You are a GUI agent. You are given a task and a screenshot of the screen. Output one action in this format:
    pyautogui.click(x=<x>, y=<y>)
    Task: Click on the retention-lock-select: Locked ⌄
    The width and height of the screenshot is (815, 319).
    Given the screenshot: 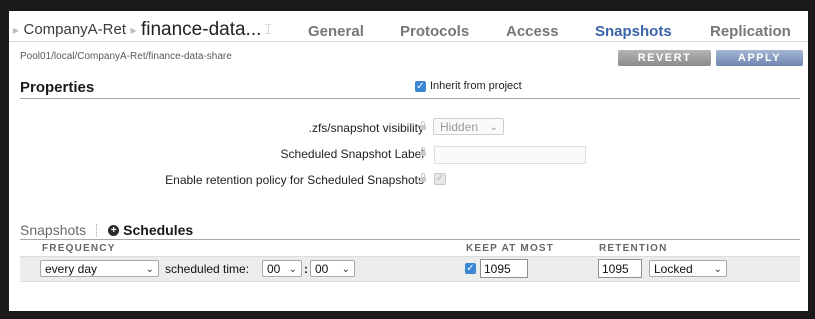 What is the action you would take?
    pyautogui.click(x=688, y=268)
    